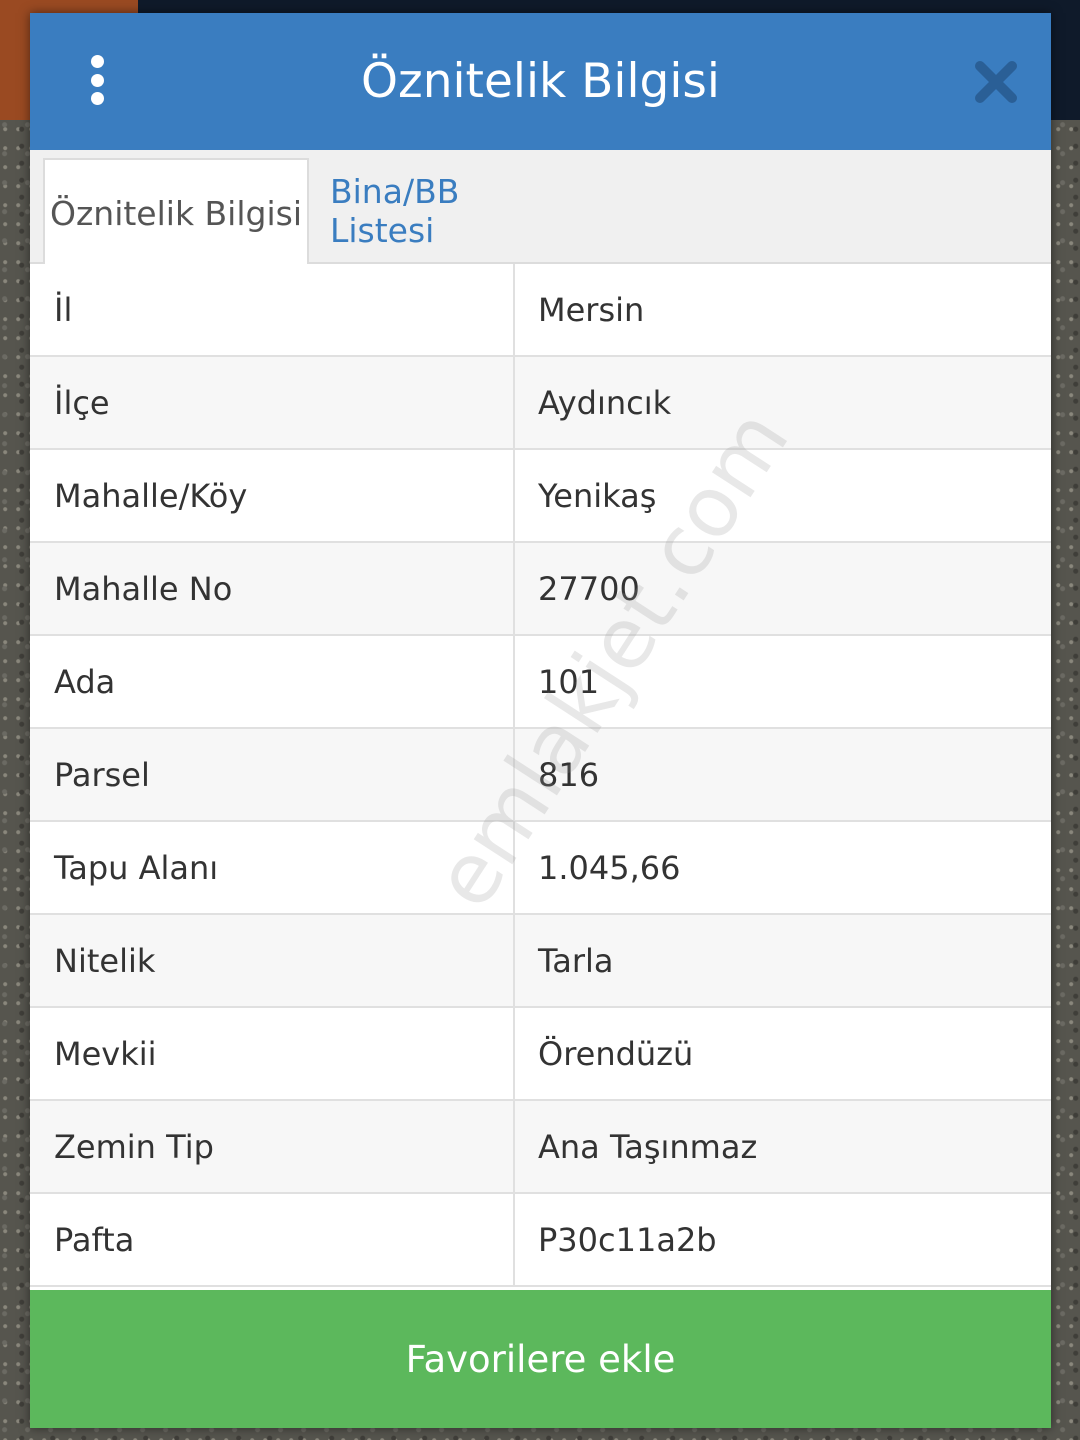 The image size is (1080, 1440). I want to click on dialog-header: Öznitelik Bilgisi, so click(540, 81).